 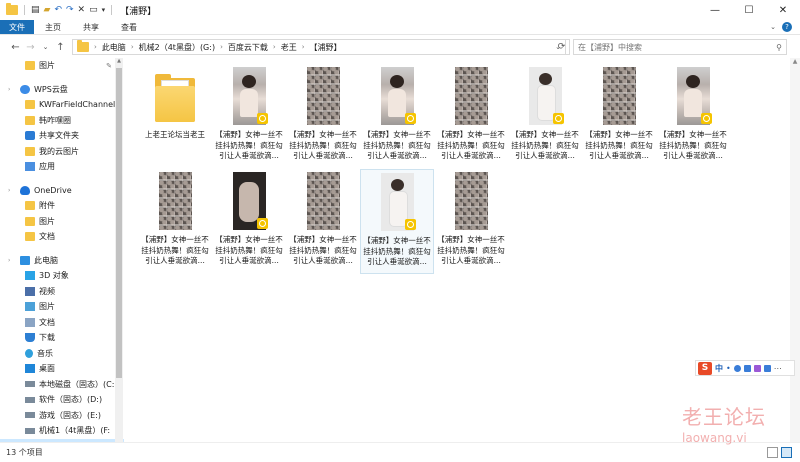 What do you see at coordinates (705, 368) in the screenshot?
I see `sogou-logo-icon: S` at bounding box center [705, 368].